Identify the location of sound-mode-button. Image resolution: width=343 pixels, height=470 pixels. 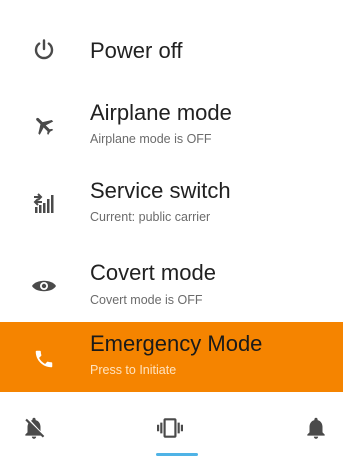
(316, 430).